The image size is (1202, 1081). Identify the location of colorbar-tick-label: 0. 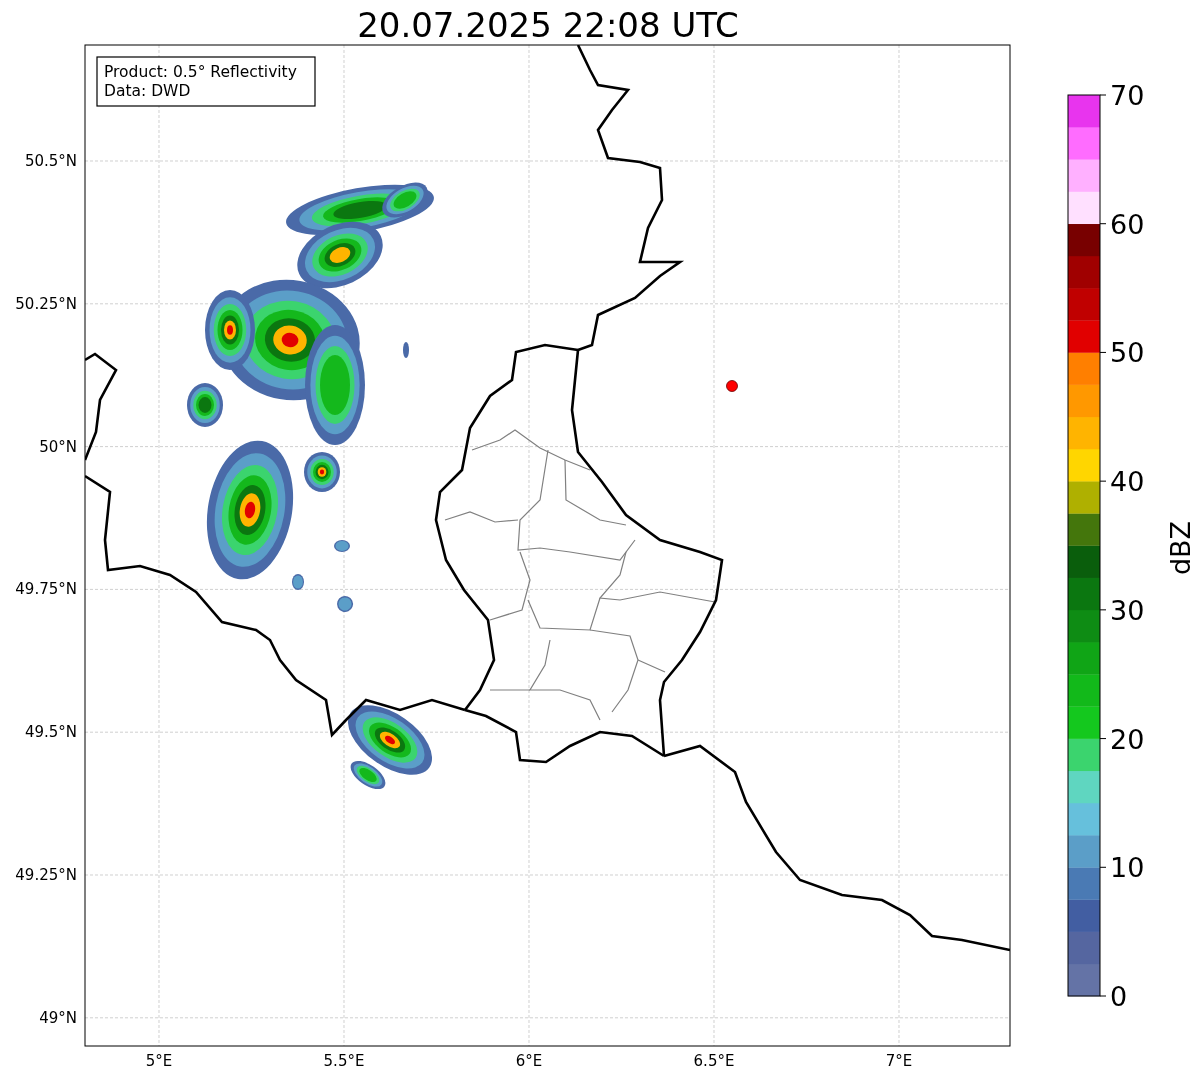
(1119, 996).